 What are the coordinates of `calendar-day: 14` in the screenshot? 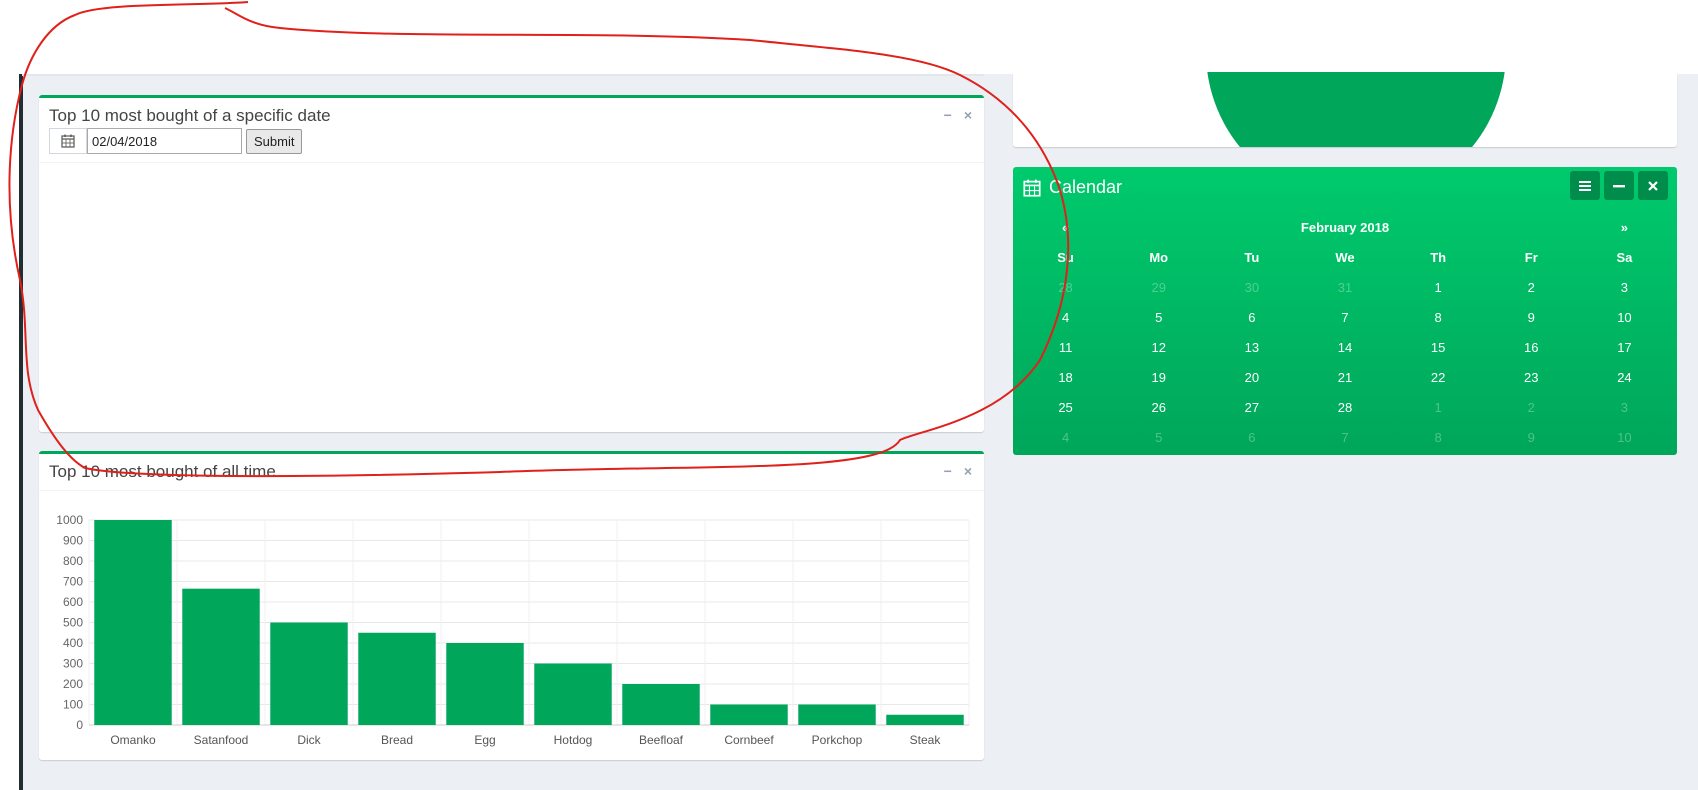 It's located at (1344, 347).